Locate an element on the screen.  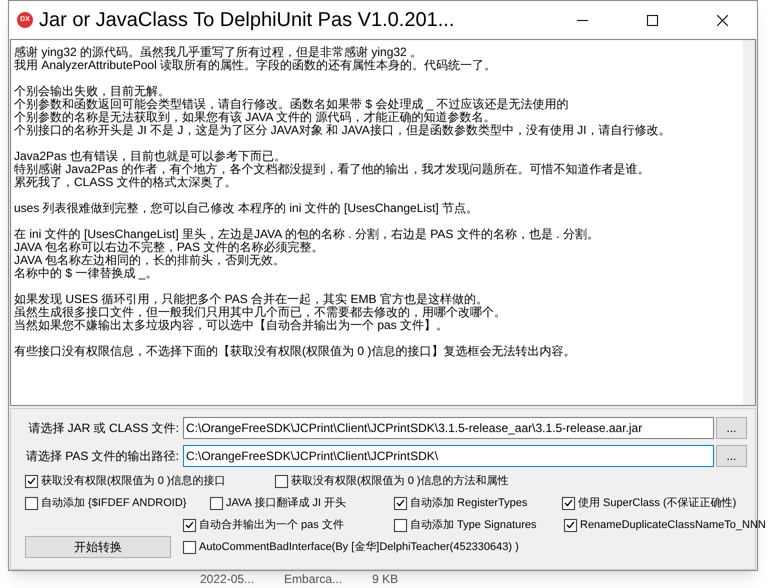
note-line: JAVA 包名称左边相同的，长的排前头，否则无效。 is located at coordinates (150, 260).